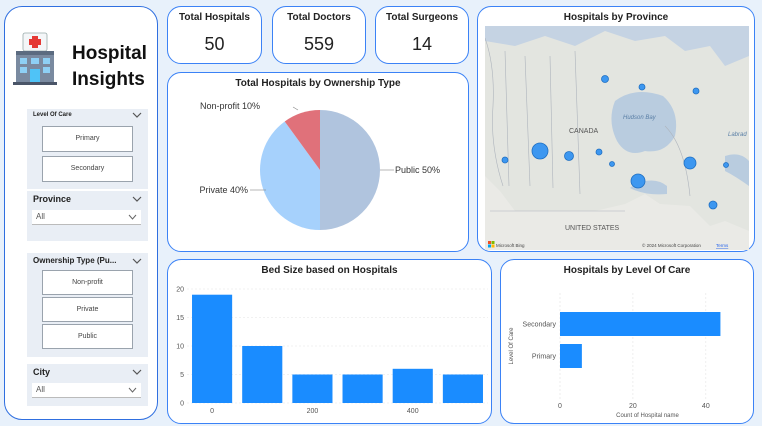 Image resolution: width=762 pixels, height=426 pixels. I want to click on y-tick-label: 20, so click(180, 290).